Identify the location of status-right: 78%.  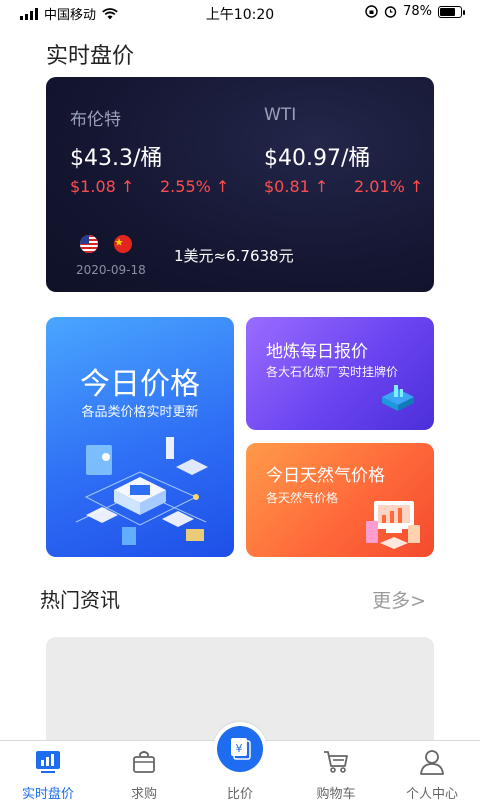
(415, 11).